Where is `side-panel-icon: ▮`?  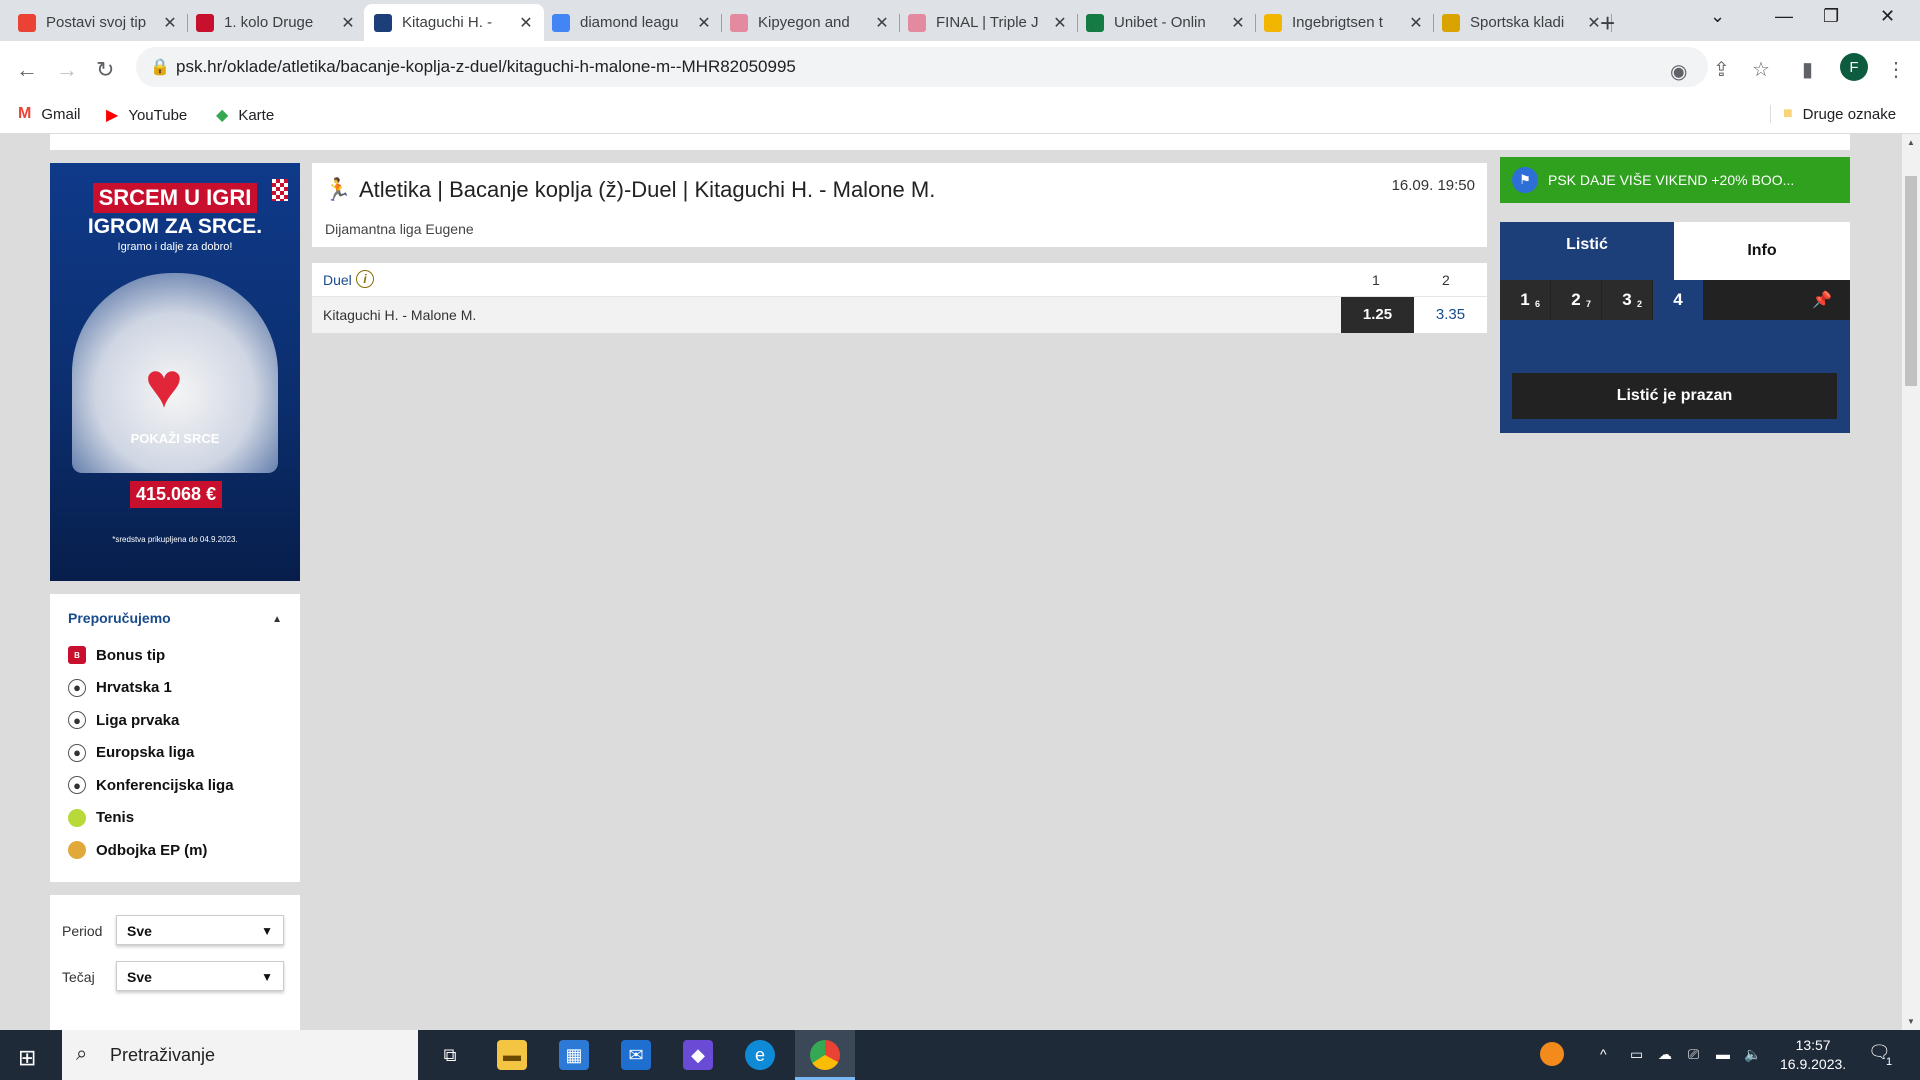 side-panel-icon: ▮ is located at coordinates (1807, 69).